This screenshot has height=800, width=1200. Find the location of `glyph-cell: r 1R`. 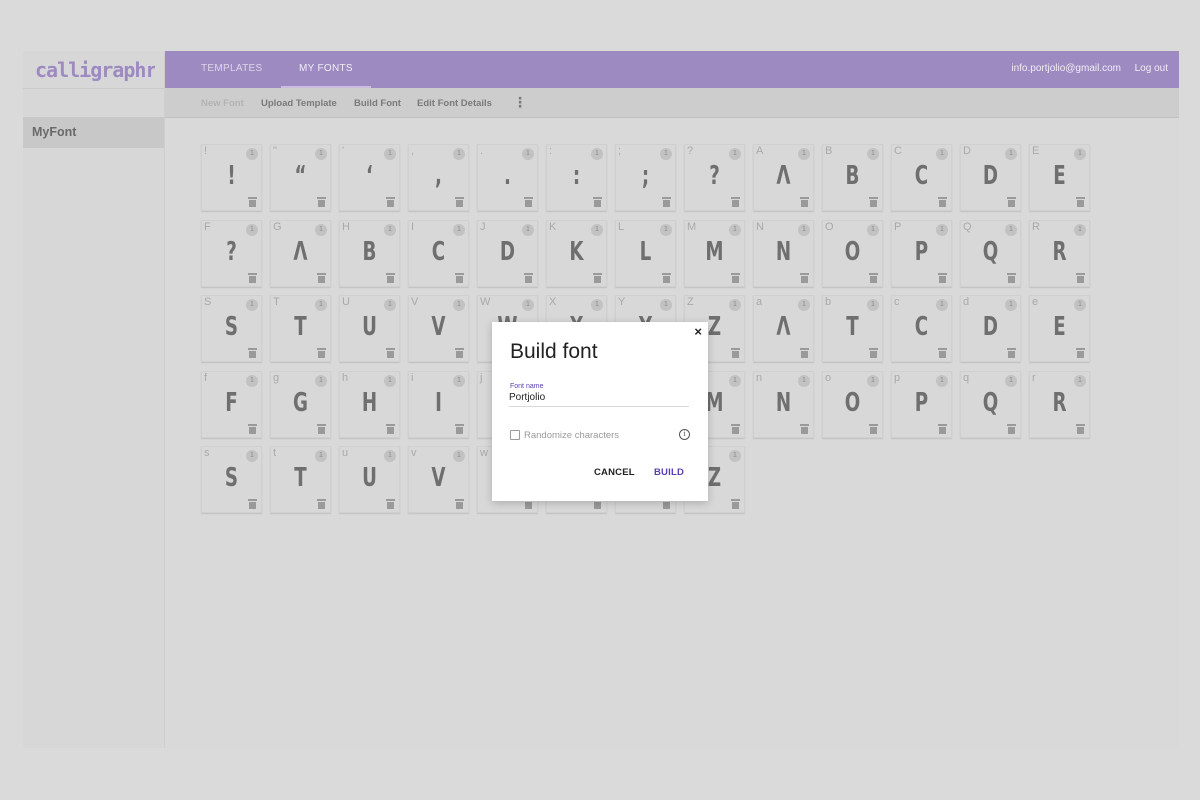

glyph-cell: r 1R is located at coordinates (1059, 404).